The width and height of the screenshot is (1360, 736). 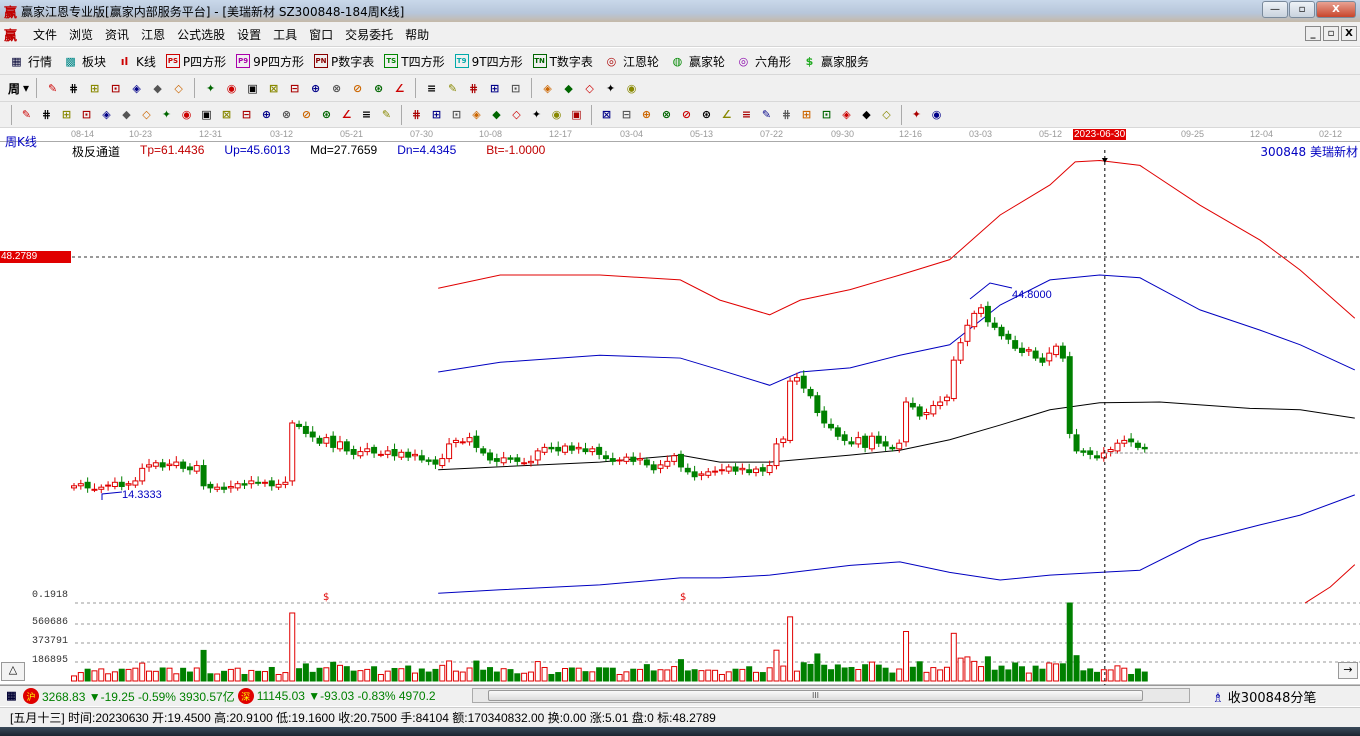 What do you see at coordinates (18, 88) in the screenshot?
I see `period-select: 周 ▾` at bounding box center [18, 88].